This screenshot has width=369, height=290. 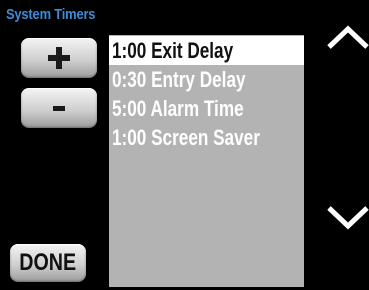 I want to click on timer-item-exit-delay: 1:00 Exit Delay, so click(x=206, y=50).